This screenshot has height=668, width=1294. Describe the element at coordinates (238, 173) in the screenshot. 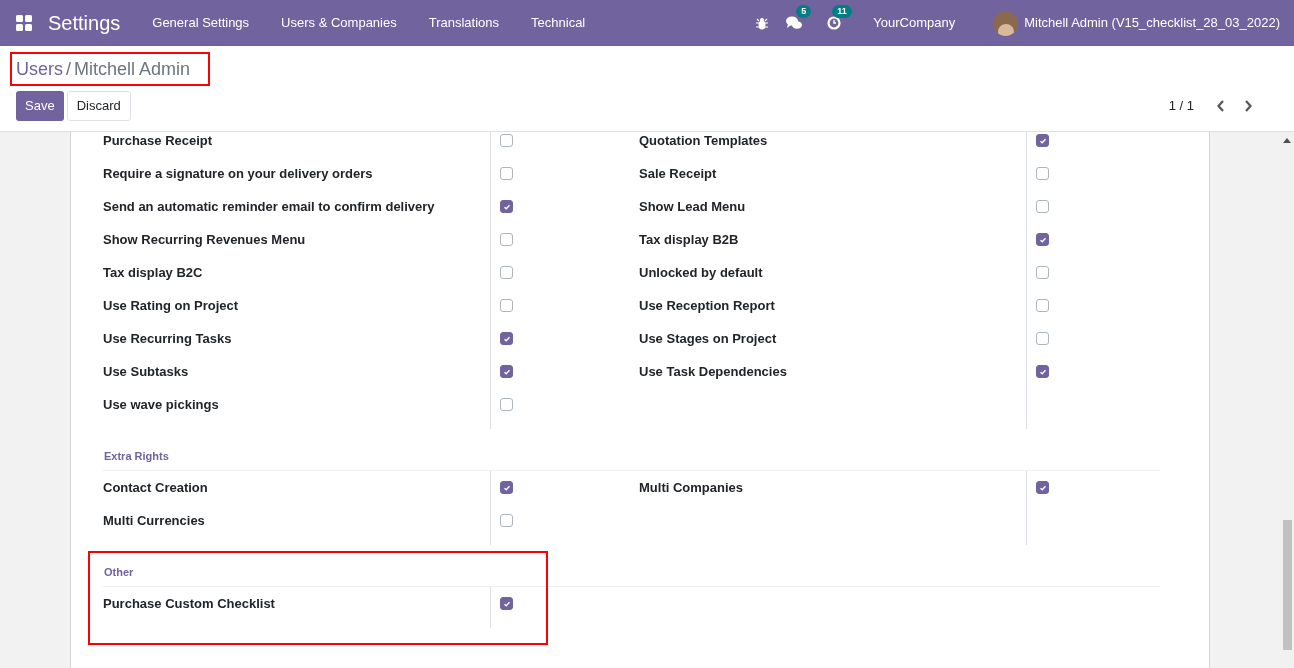

I see `field-label: Require a signature on your delivery orders` at that location.